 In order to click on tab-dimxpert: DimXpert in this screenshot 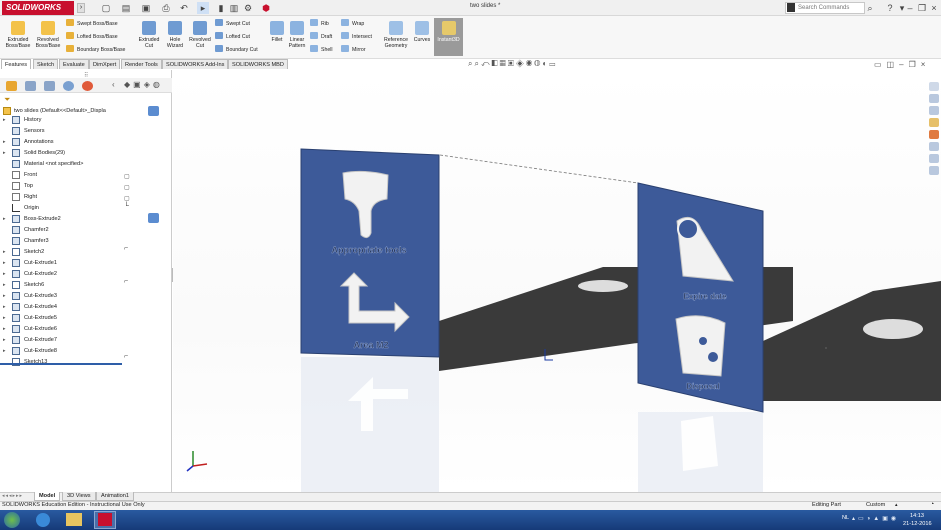, I will do `click(105, 64)`.